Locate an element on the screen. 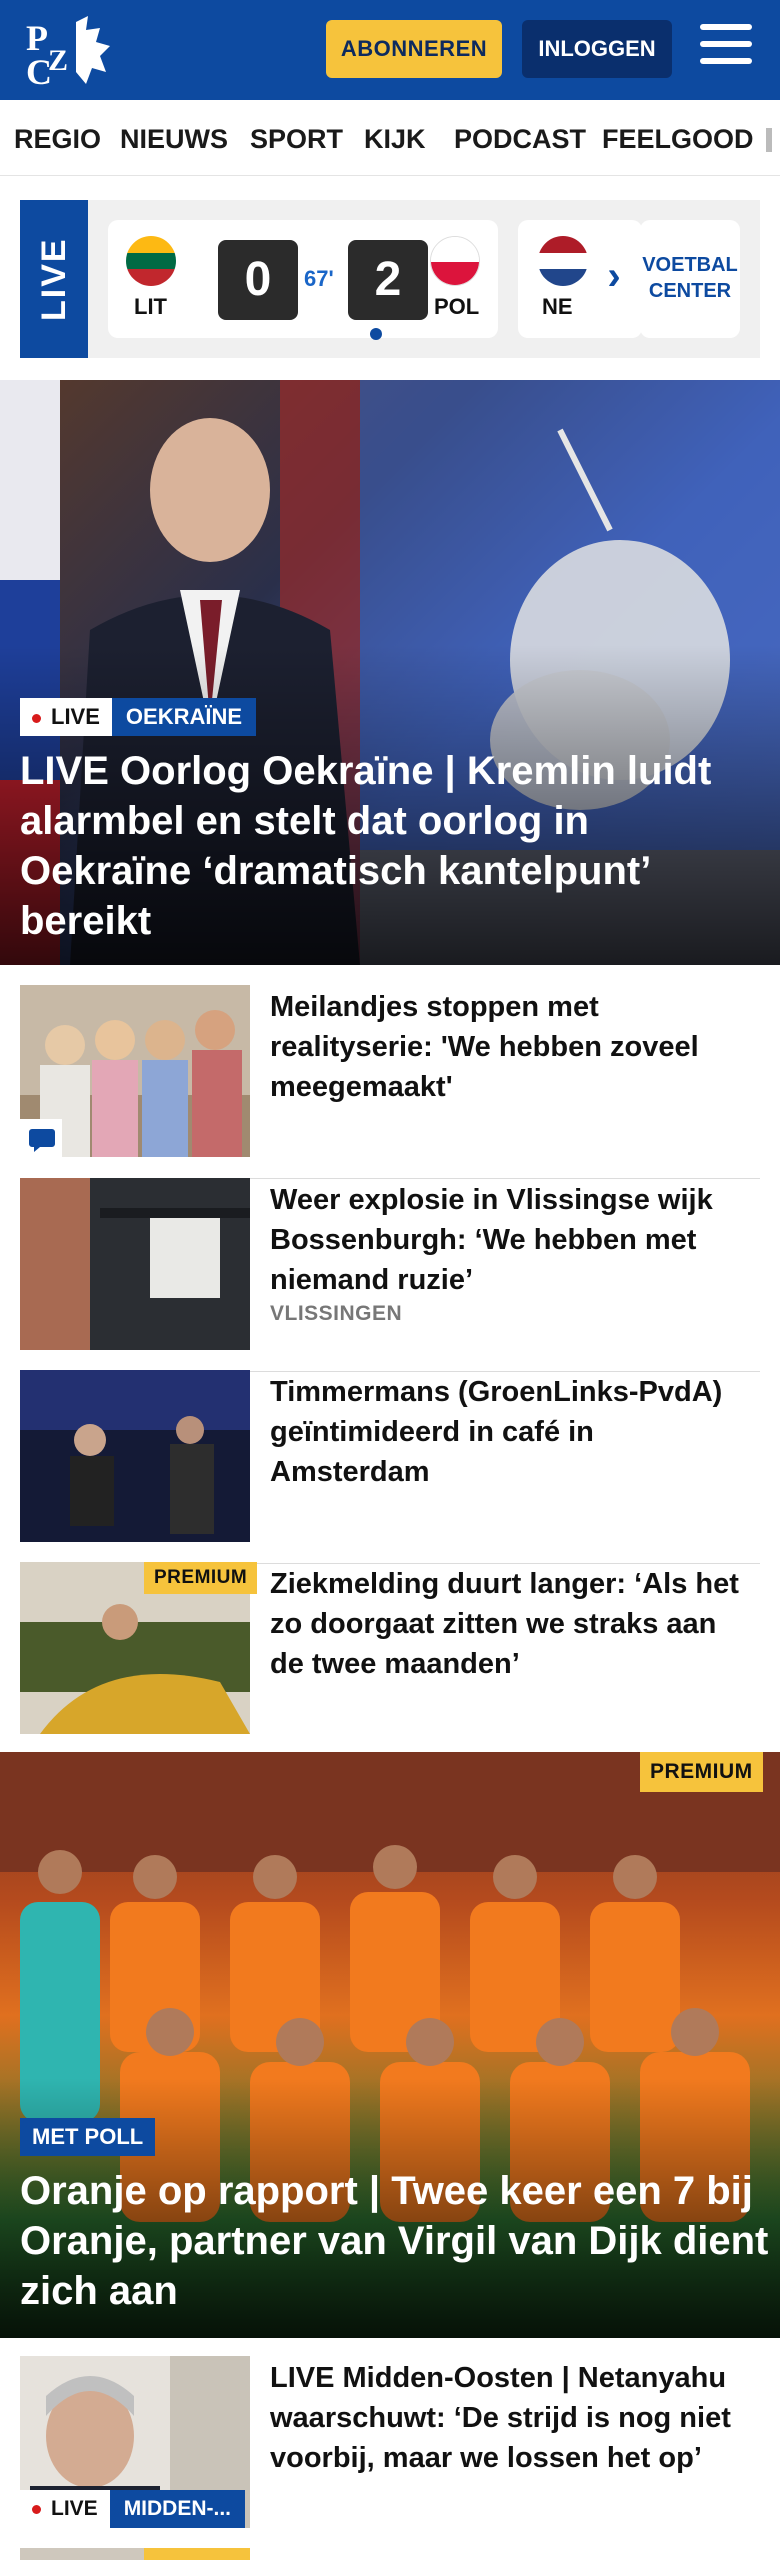 This screenshot has height=2560, width=780. section-nav: REGIO NIEUWS SPORT KIJK PODCAST FEELGOOD is located at coordinates (390, 138).